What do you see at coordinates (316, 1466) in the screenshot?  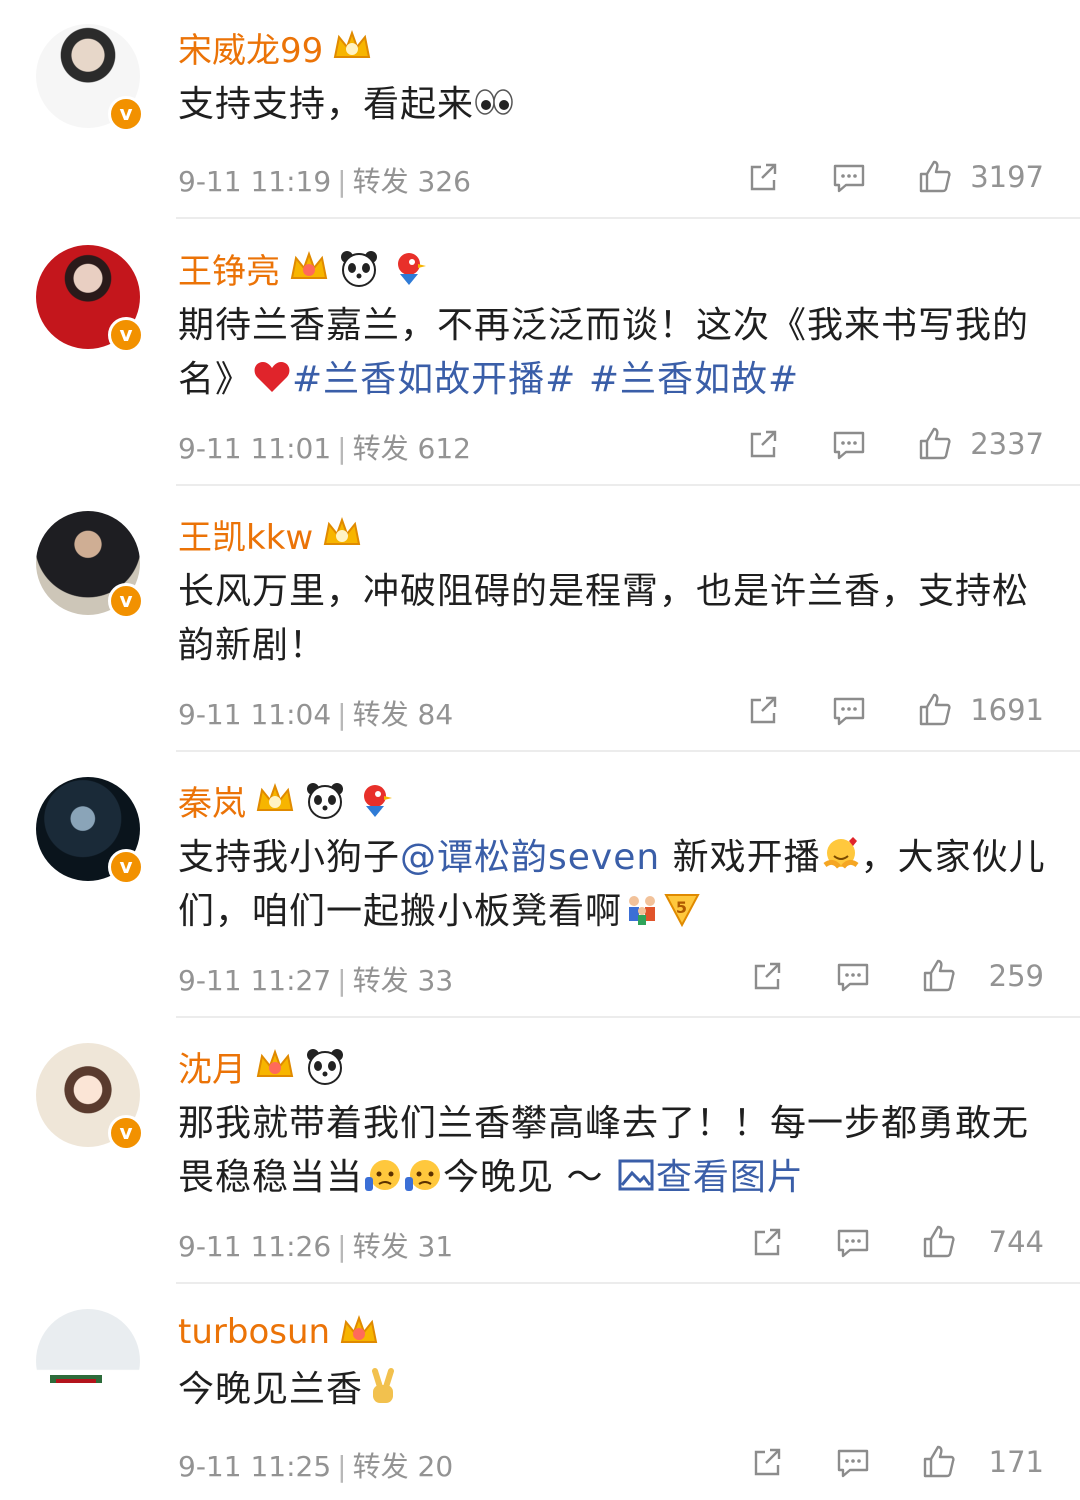 I see `comment-meta: 9-11 11:25 | 转发 20` at bounding box center [316, 1466].